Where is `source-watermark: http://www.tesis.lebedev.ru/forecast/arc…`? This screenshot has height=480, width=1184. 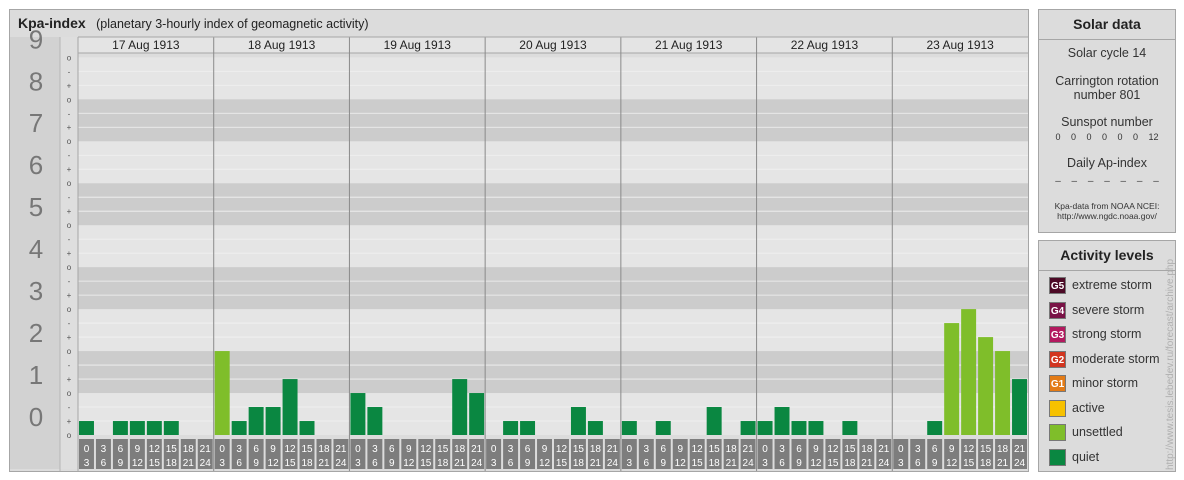
source-watermark: http://www.tesis.lebedev.ru/forecast/arc… is located at coordinates (1170, 364).